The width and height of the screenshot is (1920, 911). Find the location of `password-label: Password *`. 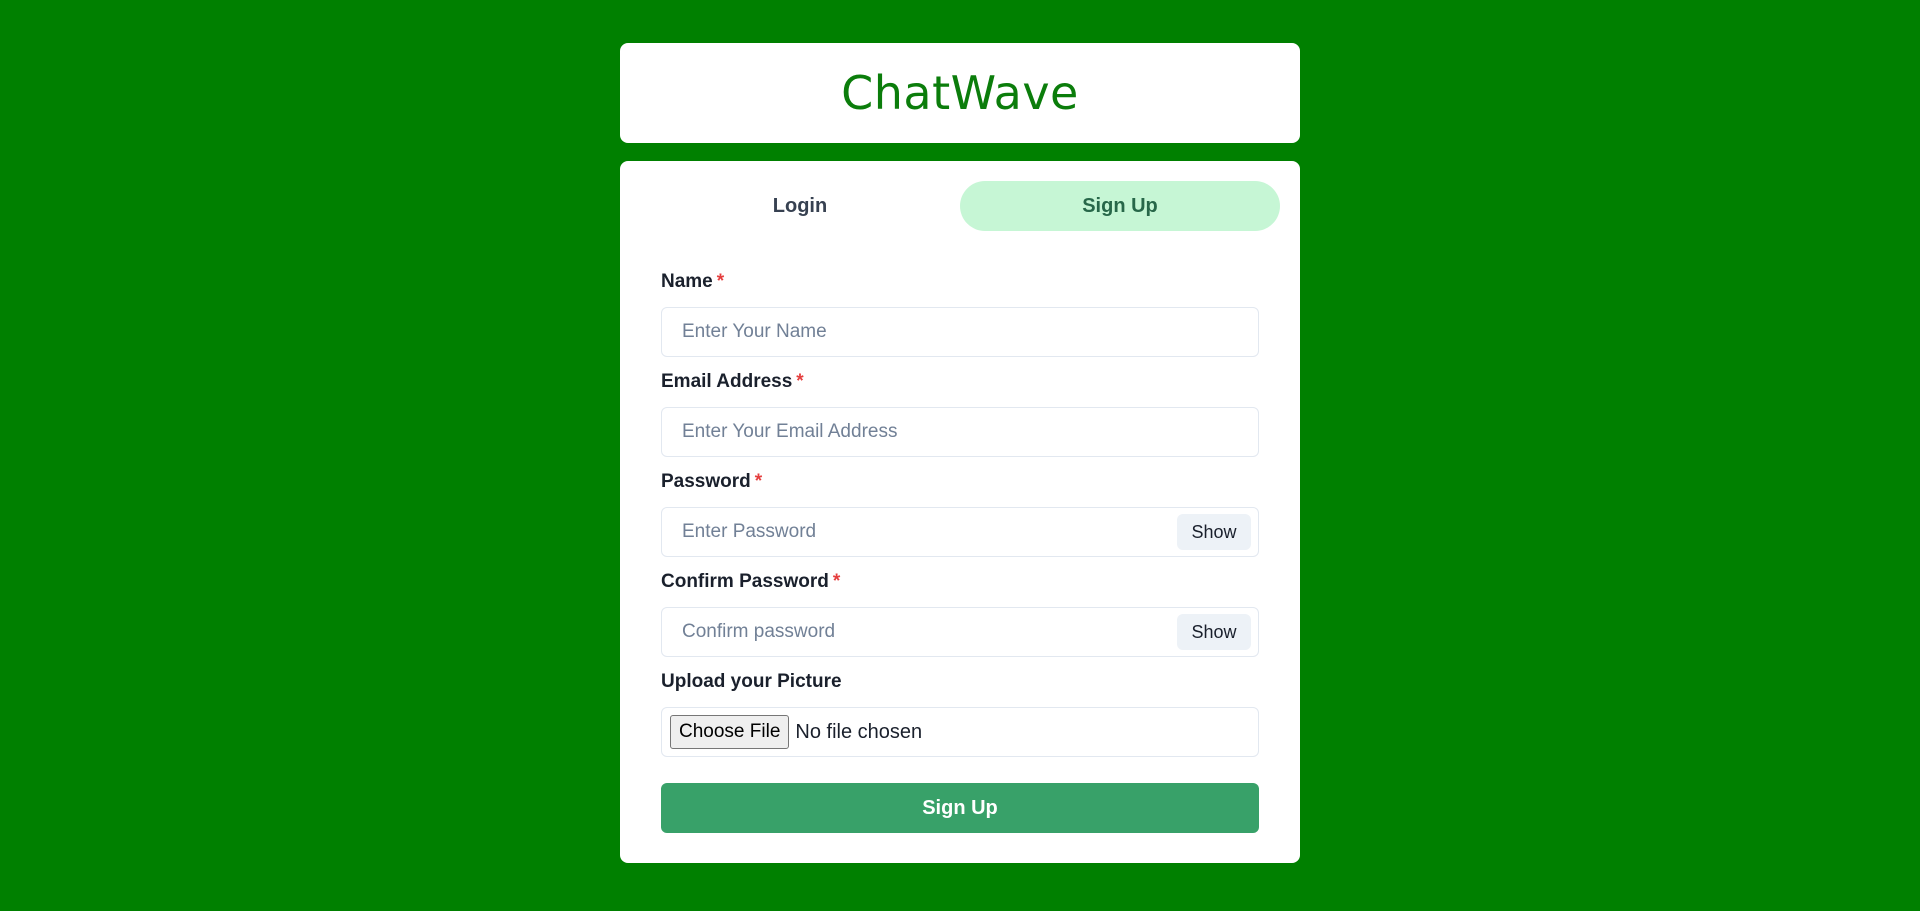

password-label: Password * is located at coordinates (960, 484).